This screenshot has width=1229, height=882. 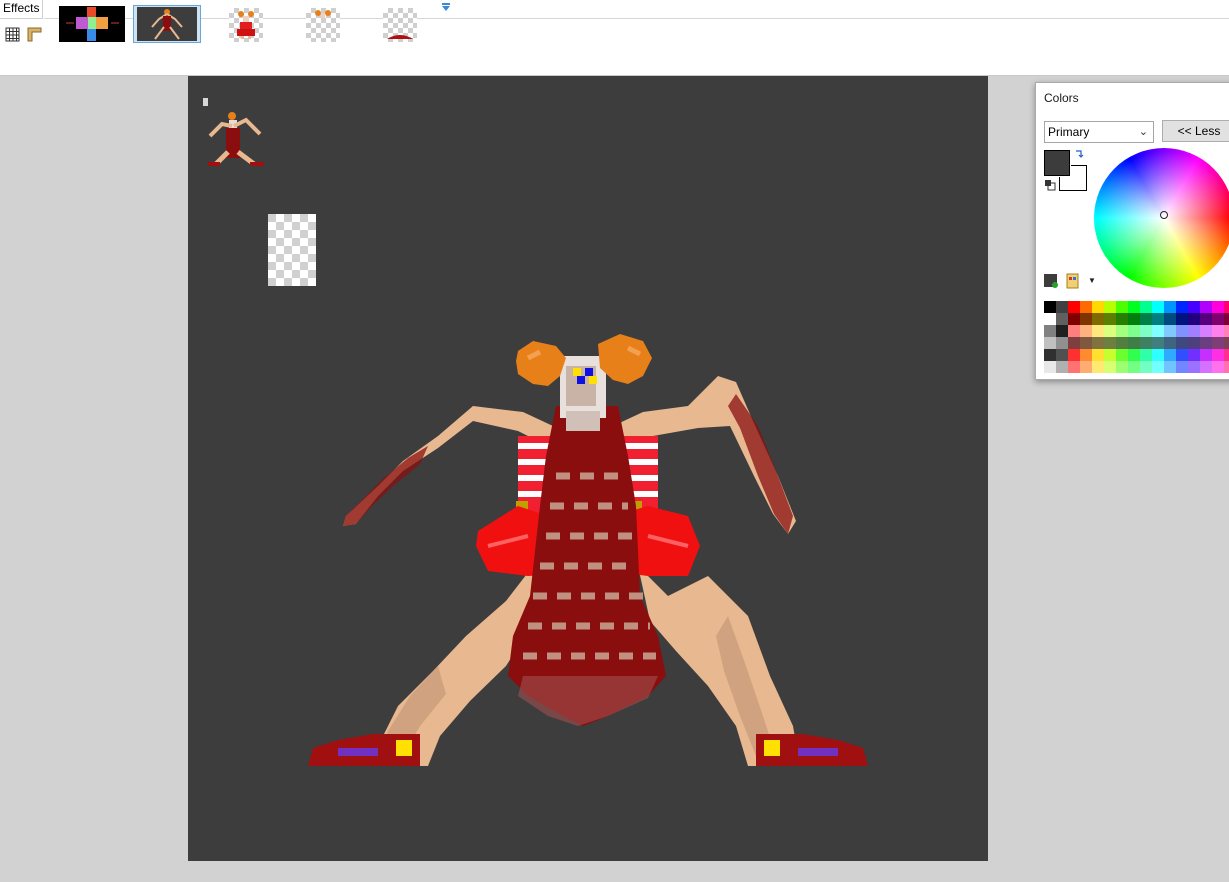 I want to click on less-button: << Less, so click(x=1195, y=131).